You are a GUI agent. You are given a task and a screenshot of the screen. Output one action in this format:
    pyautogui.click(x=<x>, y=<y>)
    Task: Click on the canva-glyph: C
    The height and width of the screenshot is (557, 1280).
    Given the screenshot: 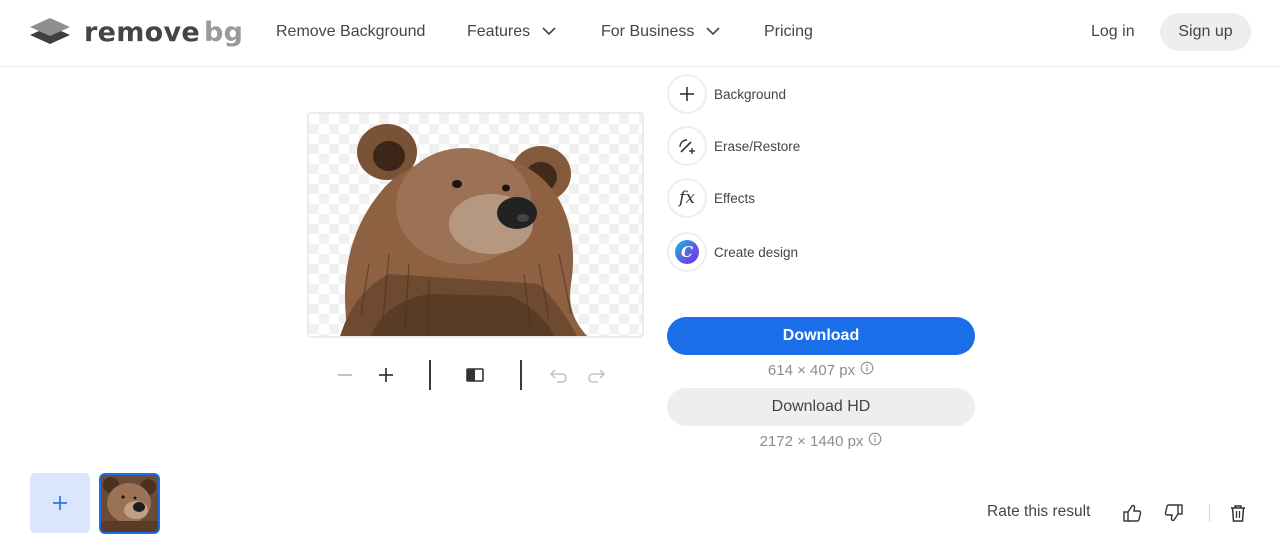 What is the action you would take?
    pyautogui.click(x=687, y=252)
    